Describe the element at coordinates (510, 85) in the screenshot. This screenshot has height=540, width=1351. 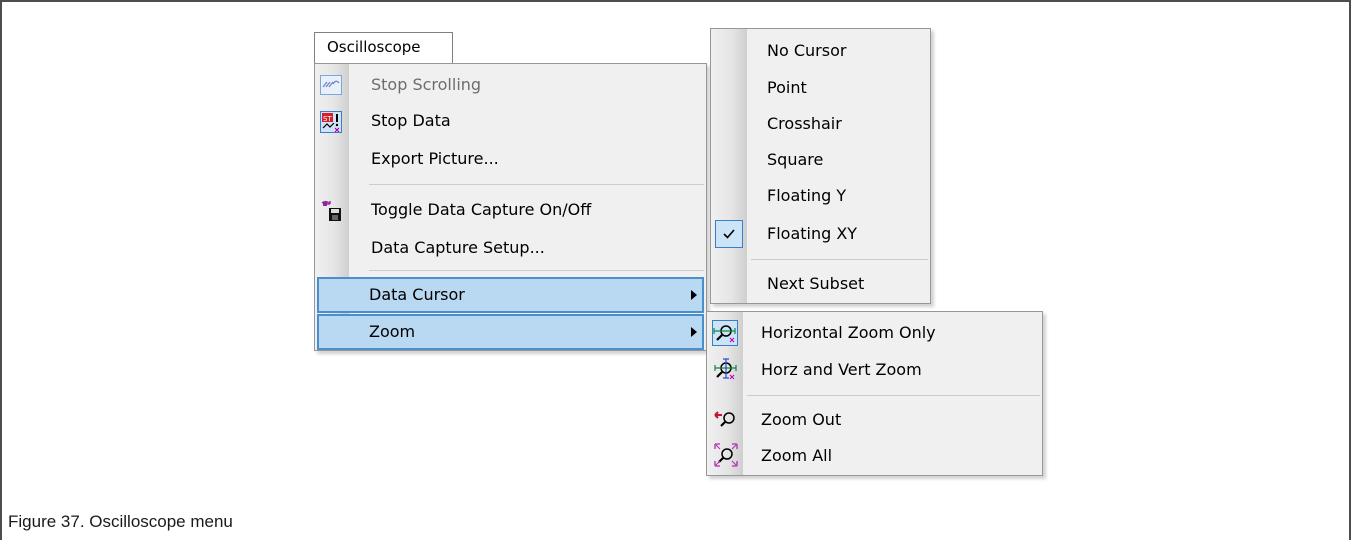
I see `menu-item-stop-scrolling: Stop Scrolling` at that location.